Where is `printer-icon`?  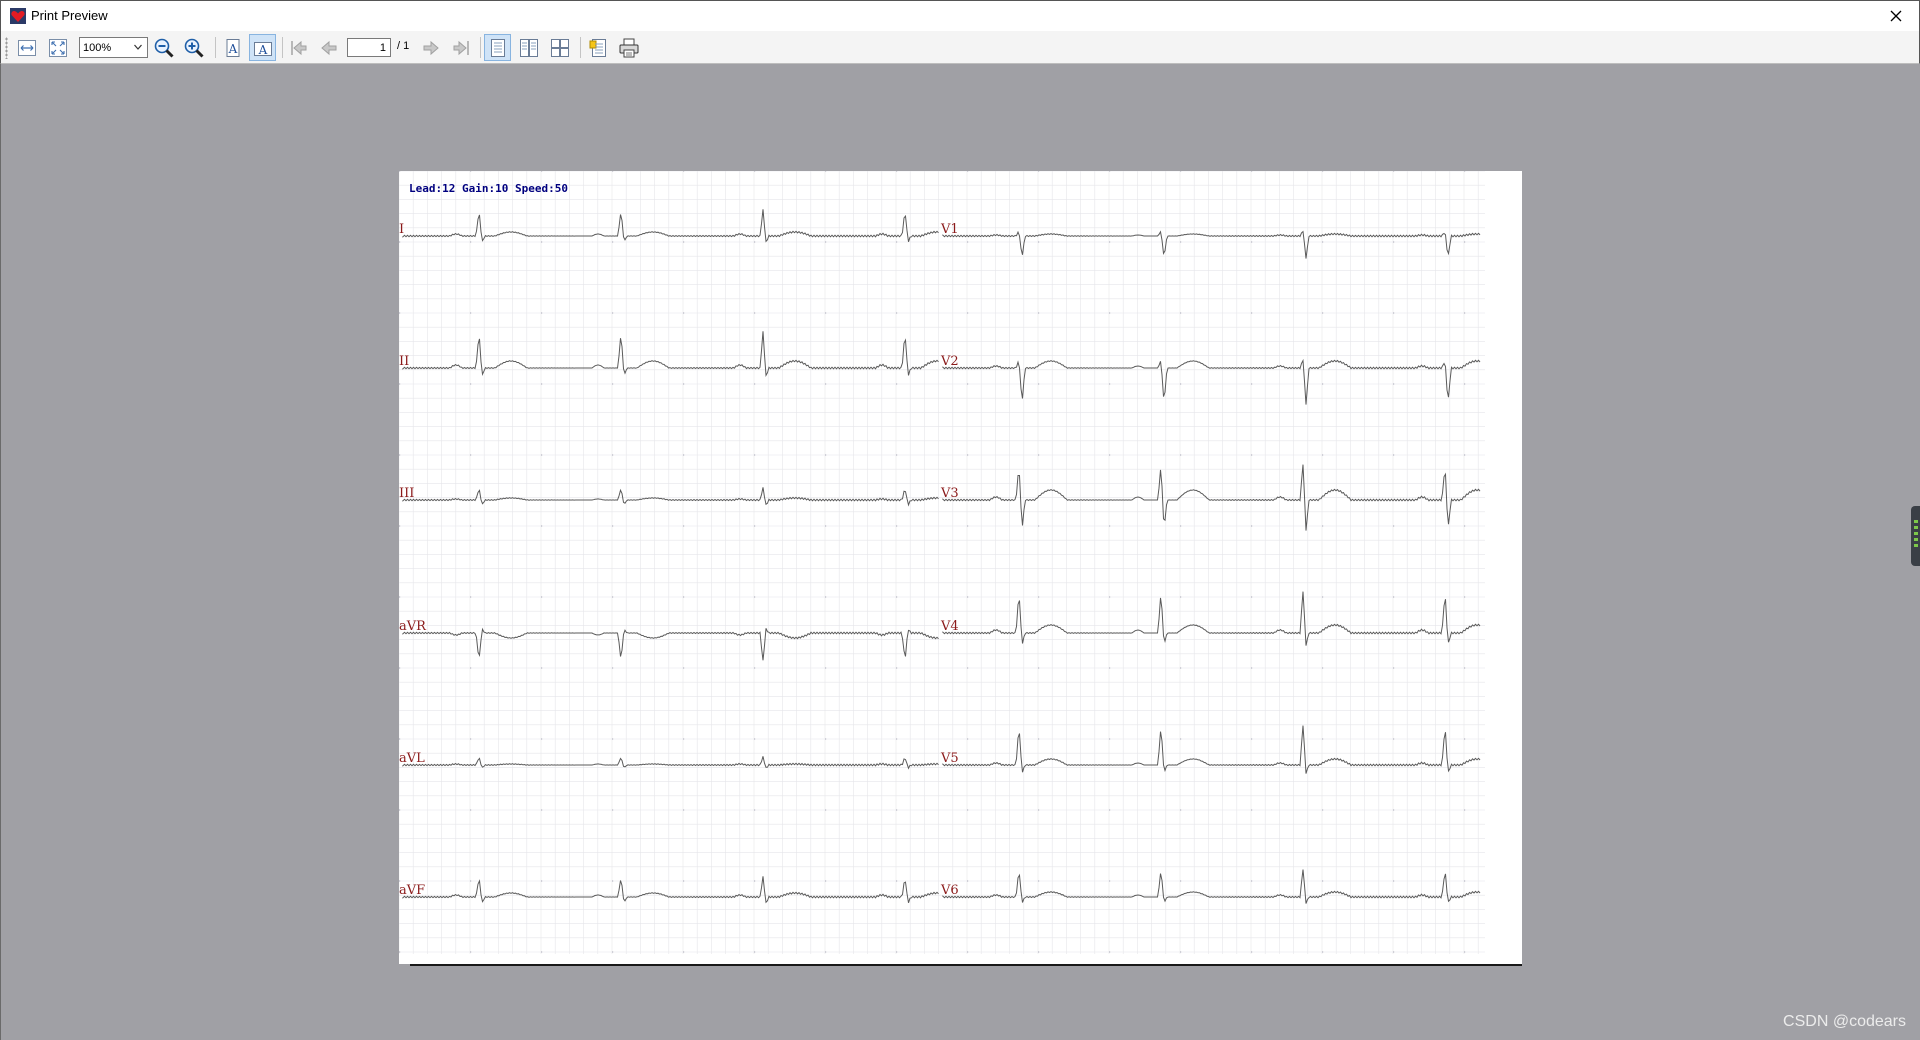
printer-icon is located at coordinates (628, 47).